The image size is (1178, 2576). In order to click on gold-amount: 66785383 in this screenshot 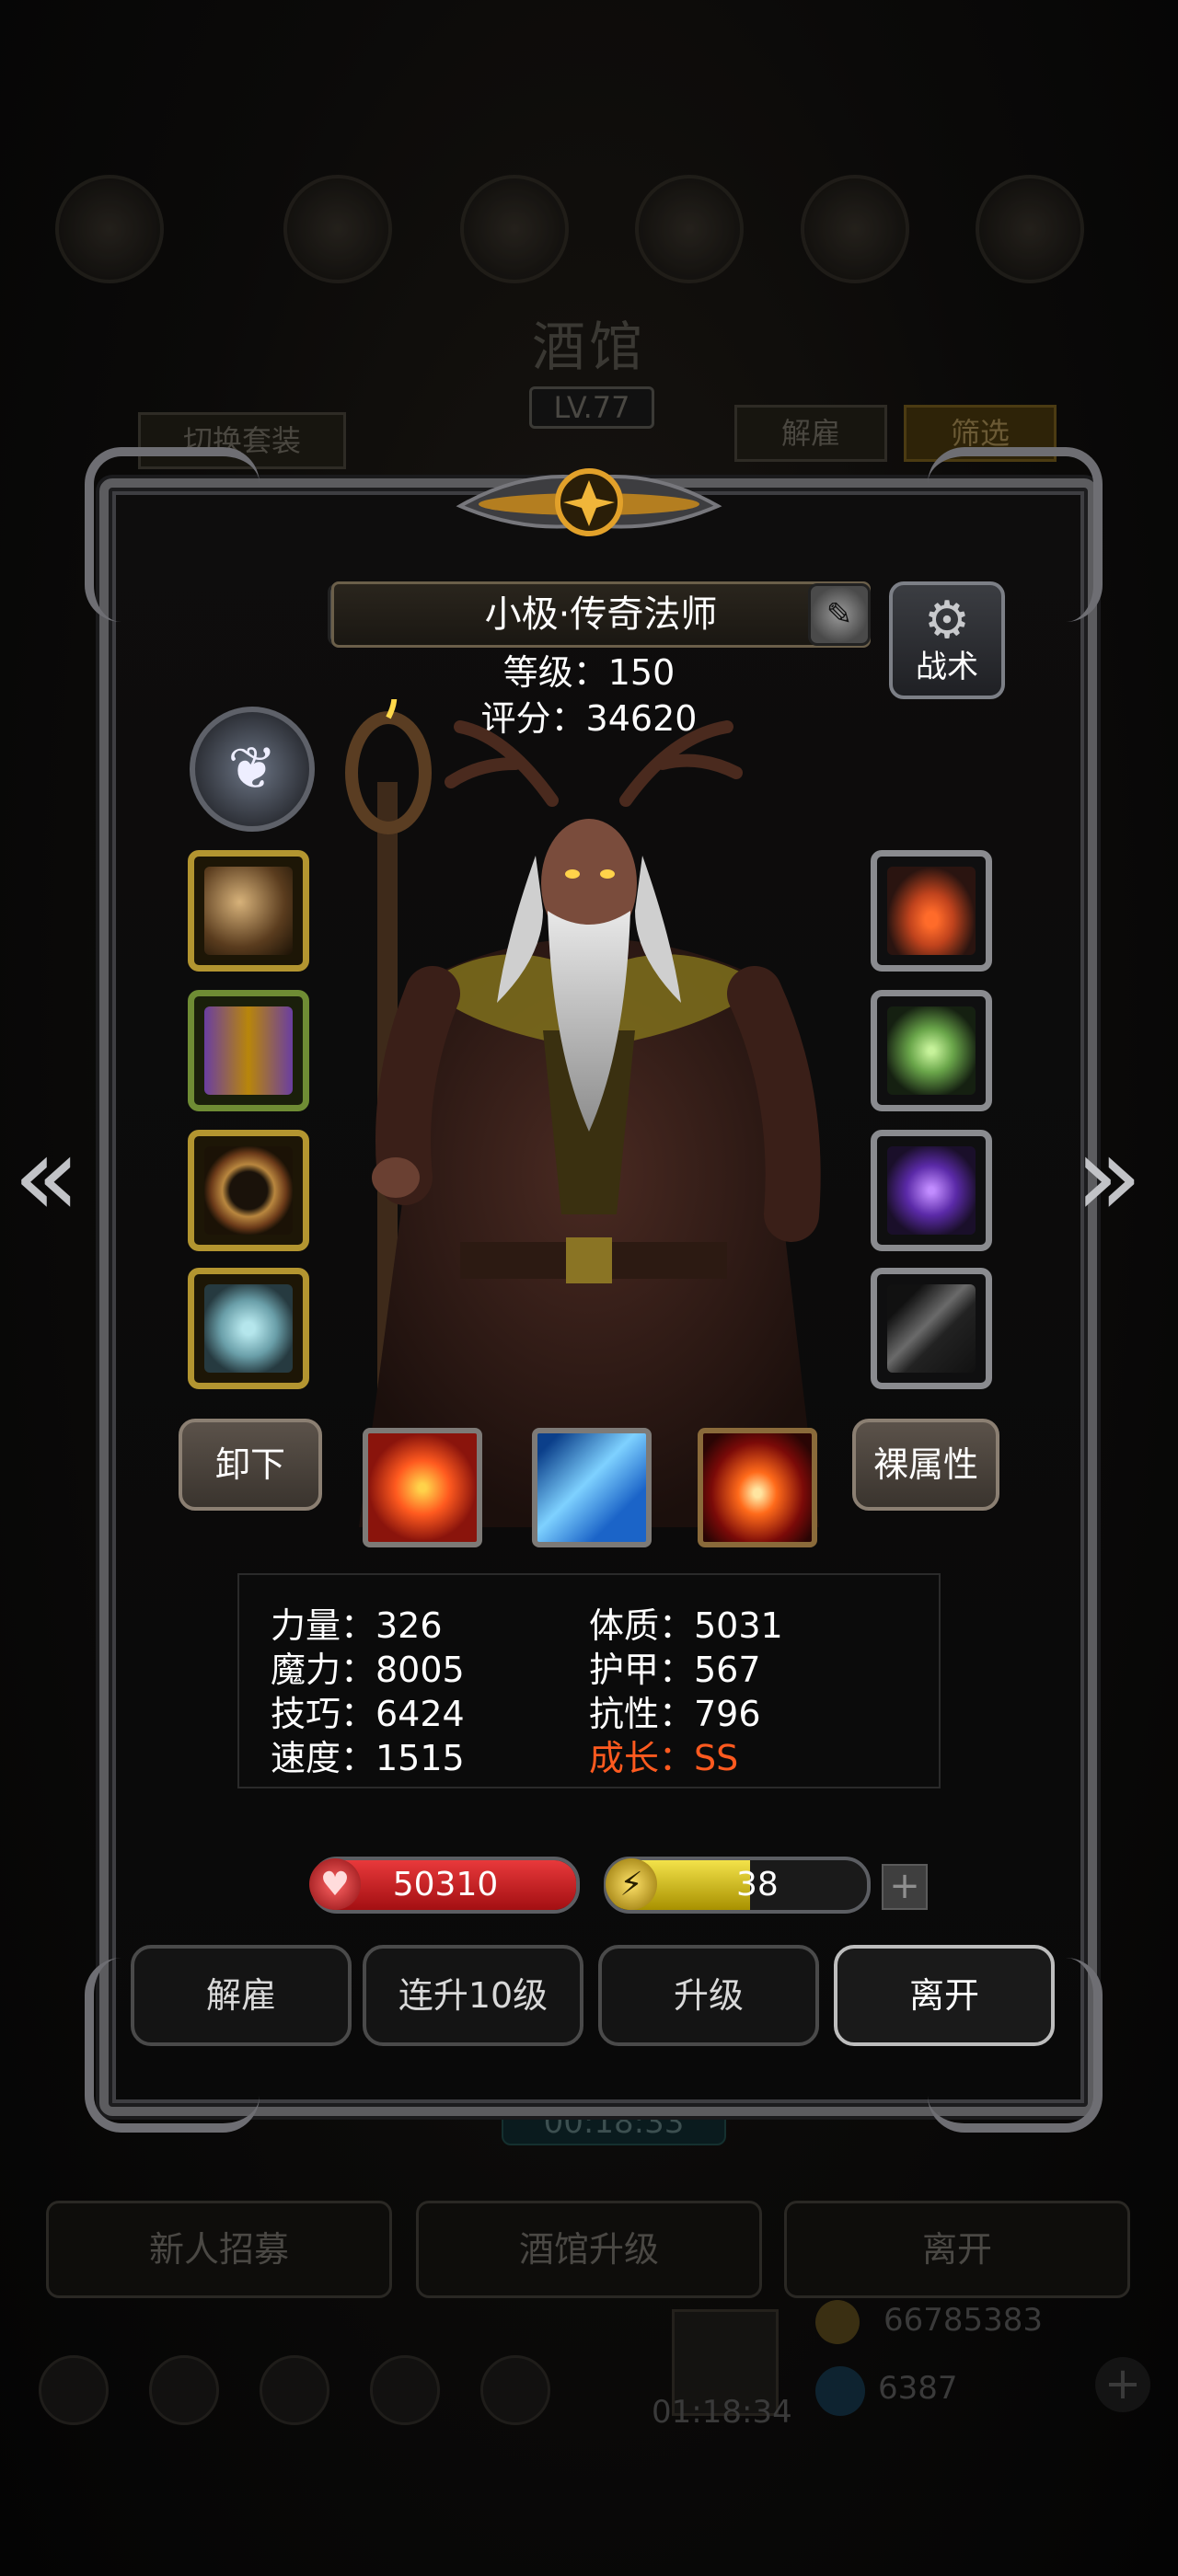, I will do `click(964, 2320)`.